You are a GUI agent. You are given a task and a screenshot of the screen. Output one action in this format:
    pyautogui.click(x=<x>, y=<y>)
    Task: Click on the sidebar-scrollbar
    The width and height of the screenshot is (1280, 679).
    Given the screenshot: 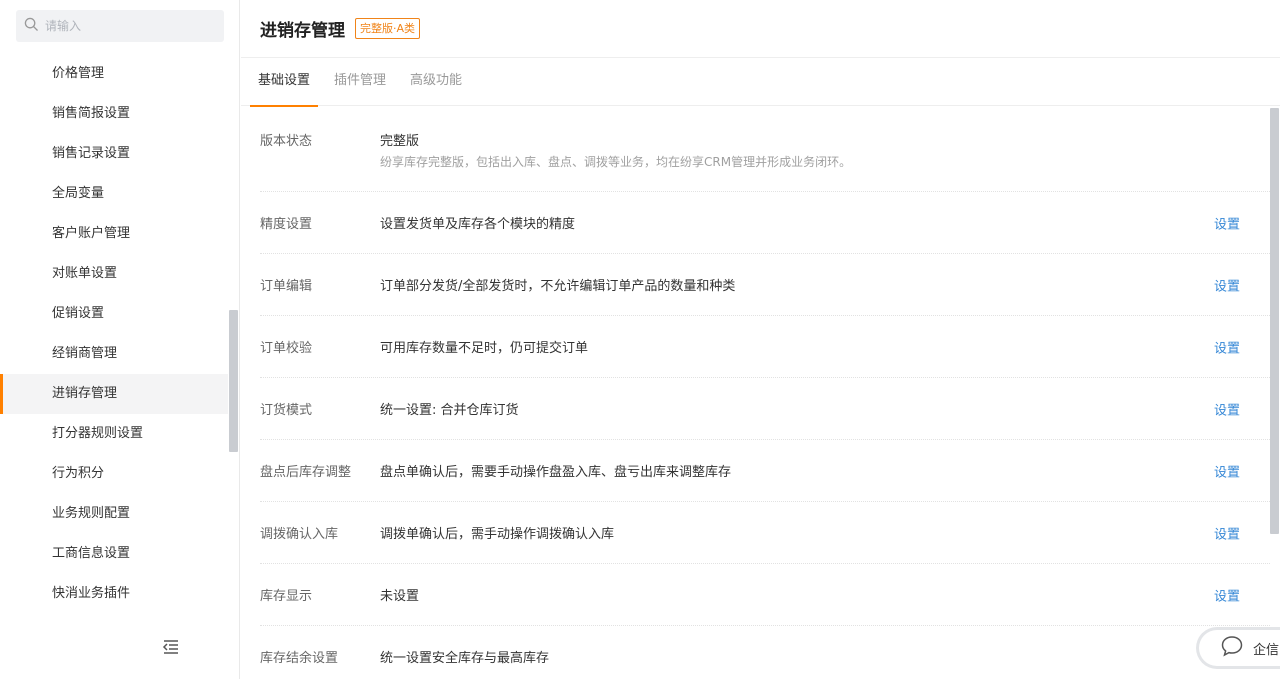 What is the action you would take?
    pyautogui.click(x=233, y=381)
    